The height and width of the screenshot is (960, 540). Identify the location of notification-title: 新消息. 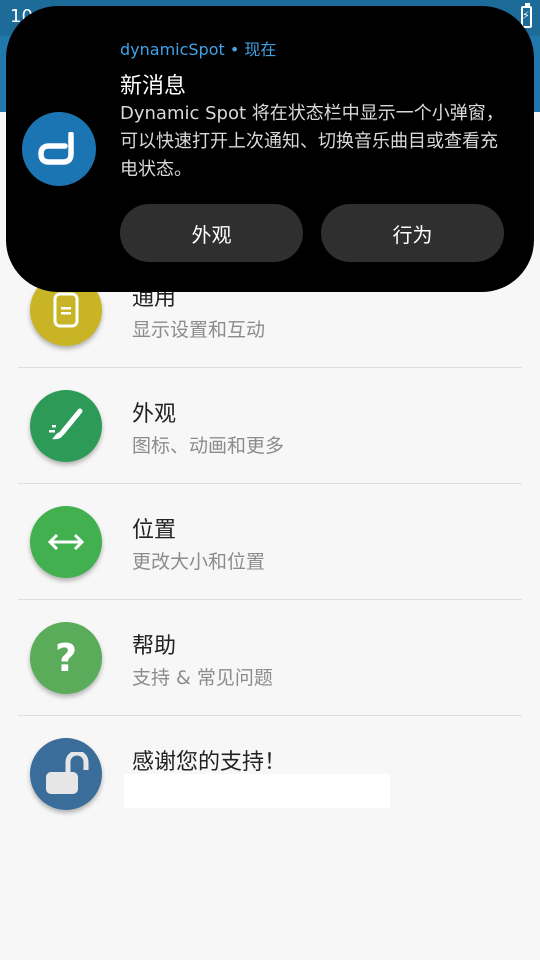
(153, 86).